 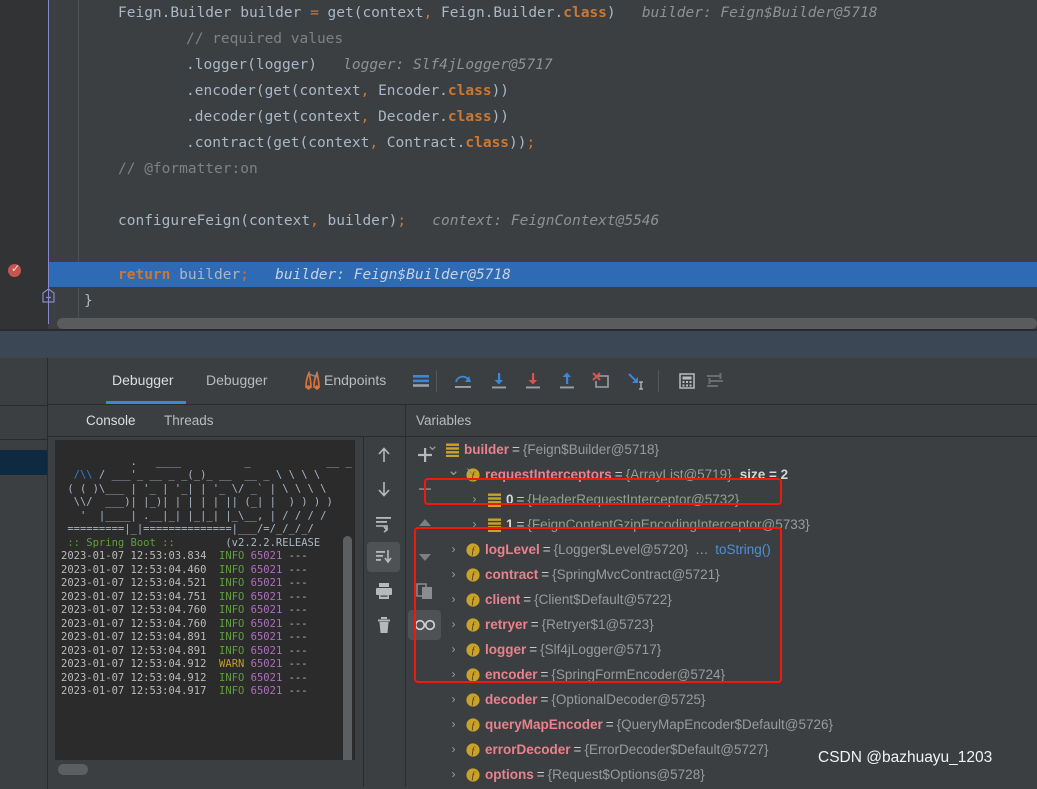 I want to click on run-to-cursor-icon, so click(x=635, y=381).